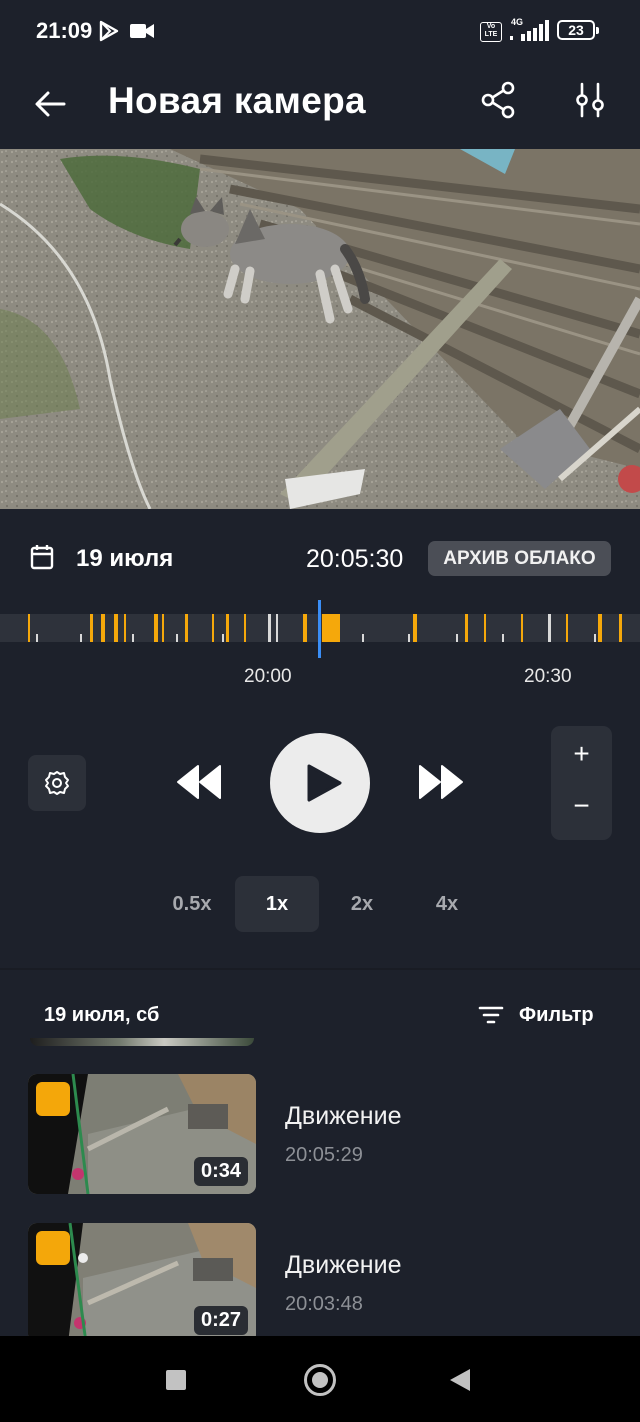 This screenshot has width=640, height=1422. Describe the element at coordinates (268, 676) in the screenshot. I see `timeline-label: 20:00` at that location.